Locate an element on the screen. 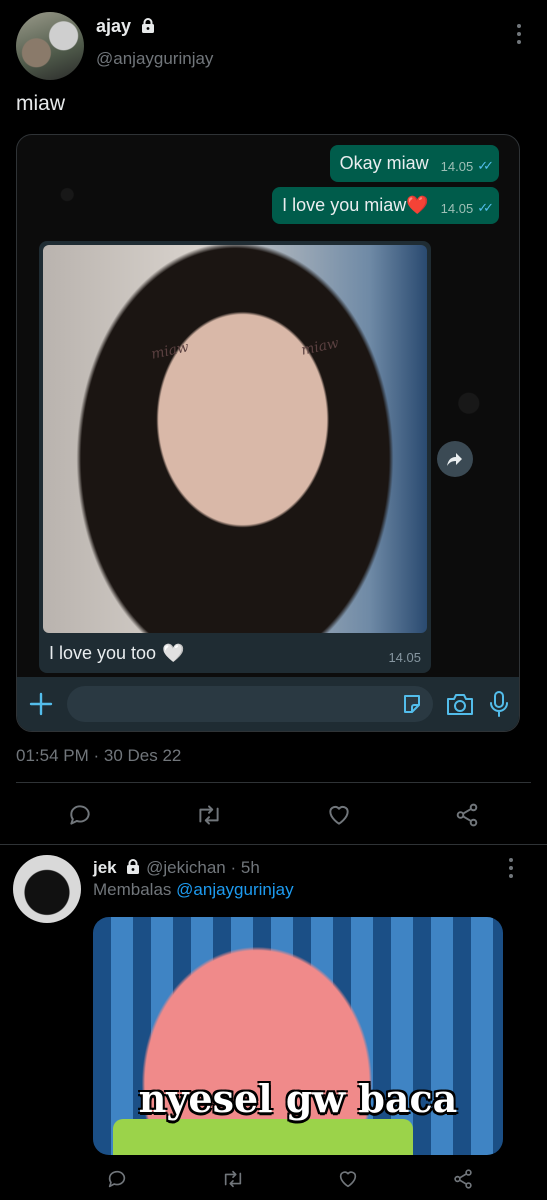 Image resolution: width=547 pixels, height=1200 pixels. chat-composer-bar is located at coordinates (268, 704).